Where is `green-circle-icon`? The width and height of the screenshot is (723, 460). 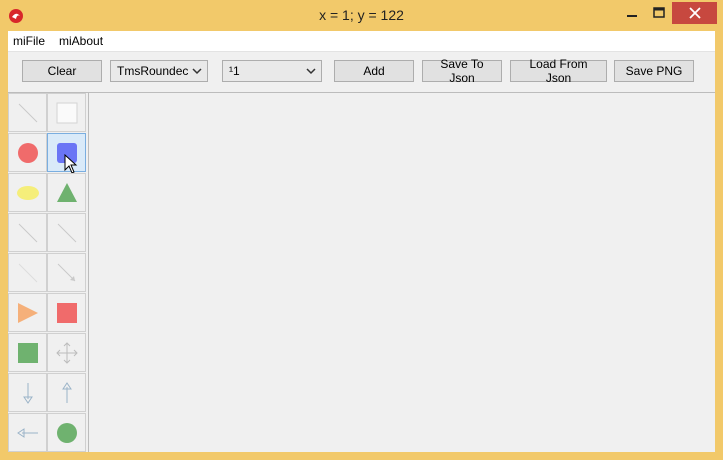 green-circle-icon is located at coordinates (66, 432).